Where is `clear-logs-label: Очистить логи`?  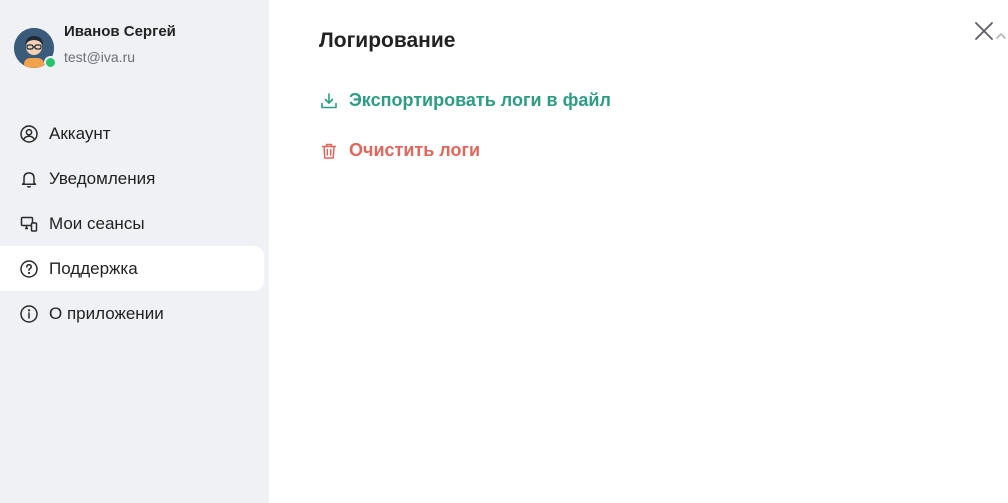
clear-logs-label: Очистить логи is located at coordinates (415, 150).